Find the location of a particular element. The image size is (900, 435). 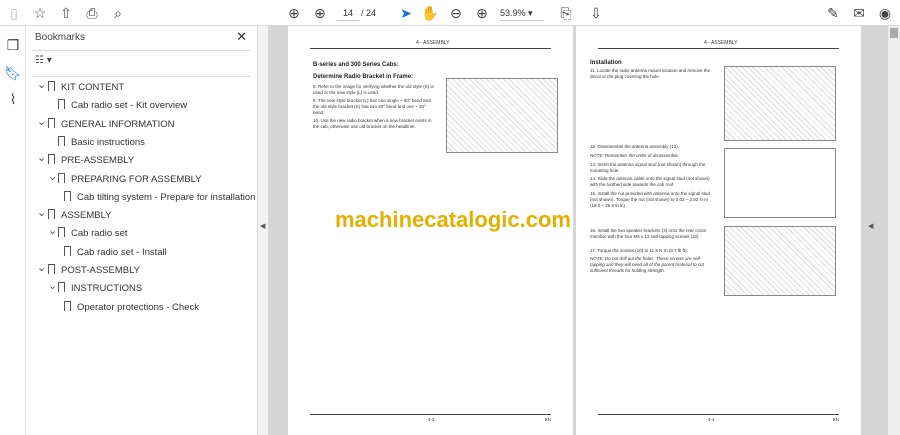

bookmark-panel-icon: 🔖︎ is located at coordinates (13, 73).